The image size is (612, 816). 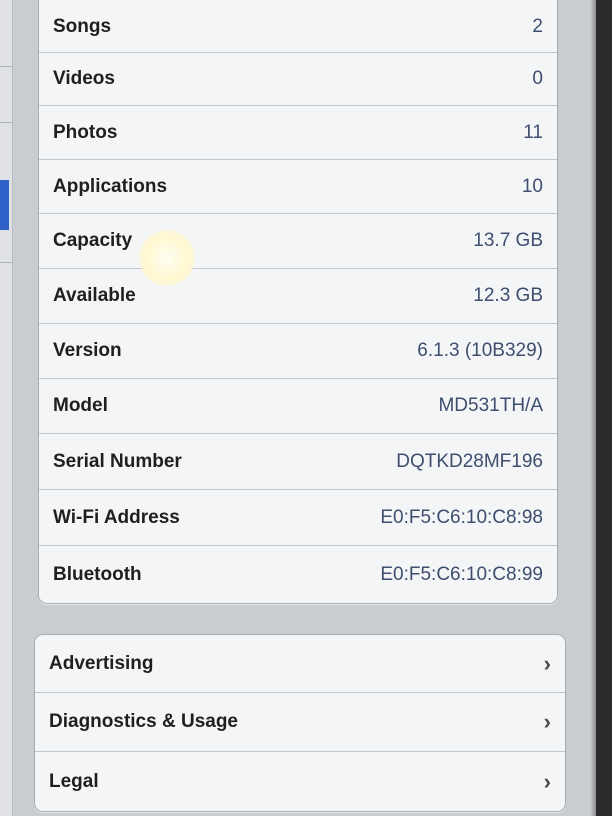 What do you see at coordinates (110, 186) in the screenshot?
I see `row-label: Applications` at bounding box center [110, 186].